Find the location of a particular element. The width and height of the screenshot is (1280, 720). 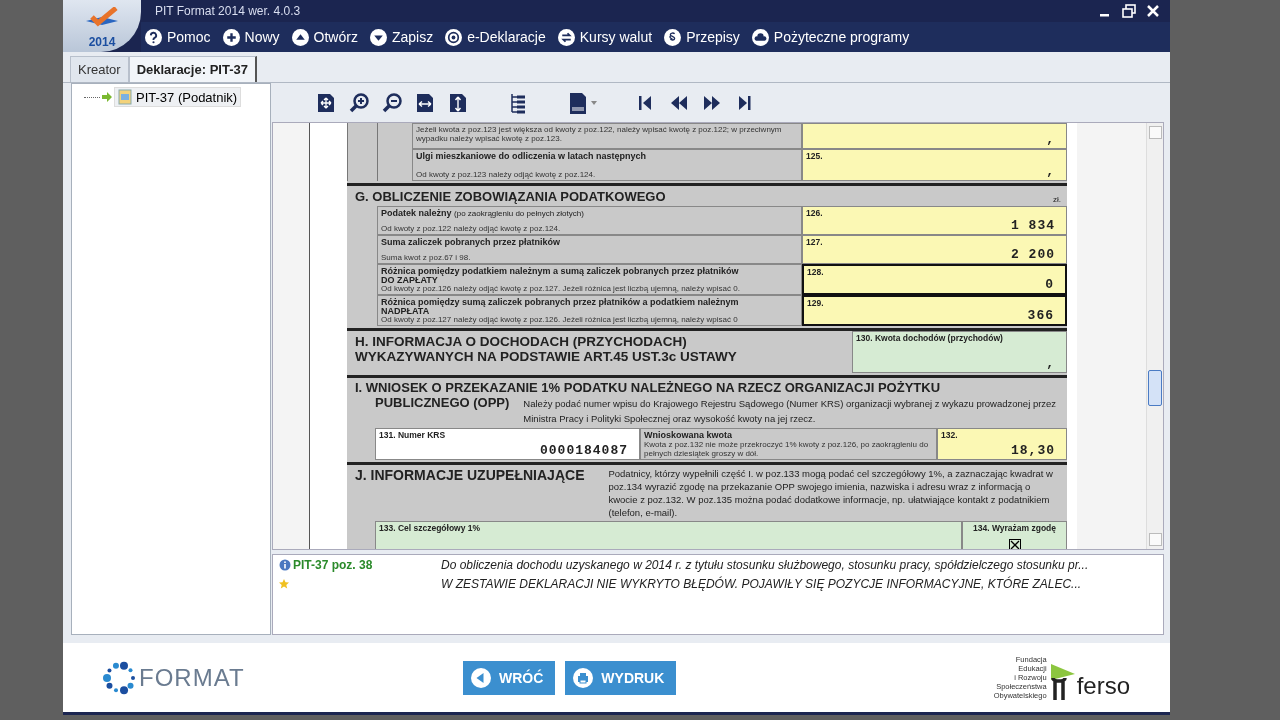

section-description: Podatnicy, którzy wypełnili część I. w poz.133 mogą podać cel szczegółowy 1%, a zaznaczając kwadrat w poz.134 wyrazić zgodę na przekazanie OPP swojego imienia, nazwiska i adresu wraz z informacją o kwocie z poz.132. W poz.135 można podać dodatkowe informacje, np. ułatwiające kontakt z podatnikiem (telefon, e-mail). is located at coordinates (831, 493).